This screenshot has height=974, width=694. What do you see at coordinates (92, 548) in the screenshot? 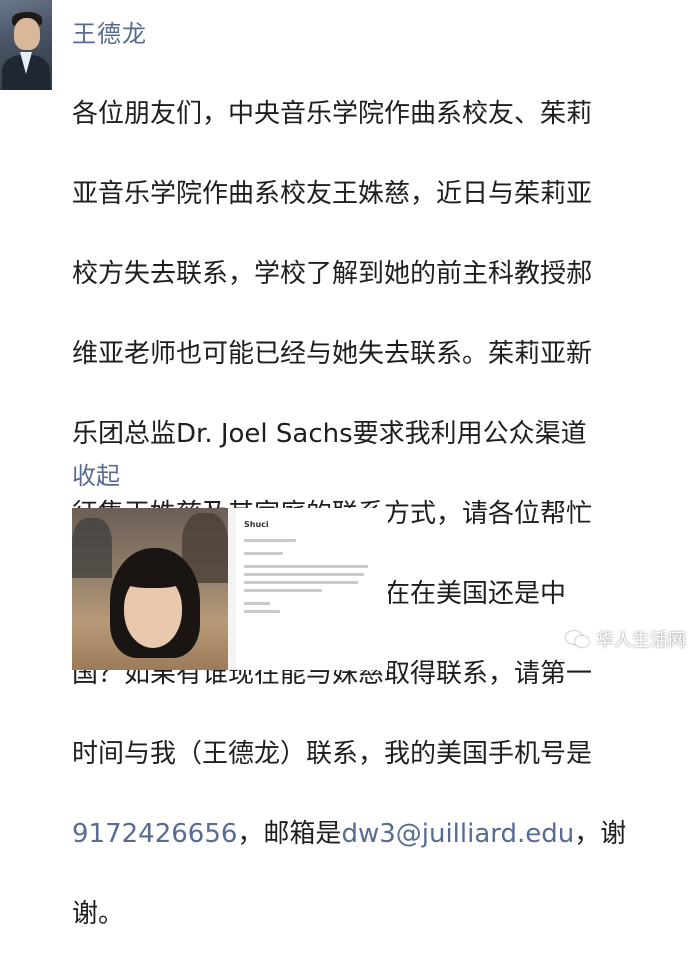
I see `photo-background-figure` at bounding box center [92, 548].